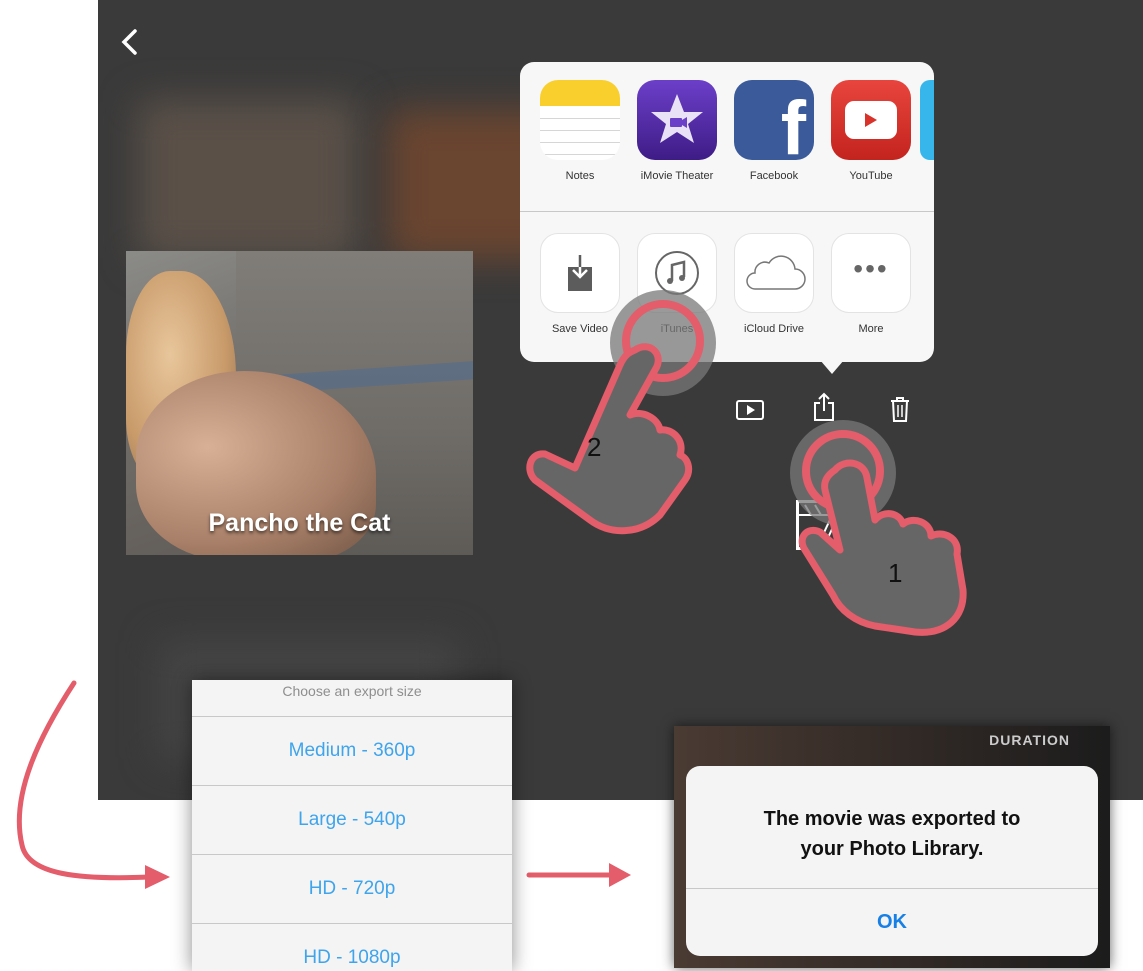 This screenshot has width=1143, height=971. Describe the element at coordinates (871, 329) in the screenshot. I see `share-item-label: More` at that location.